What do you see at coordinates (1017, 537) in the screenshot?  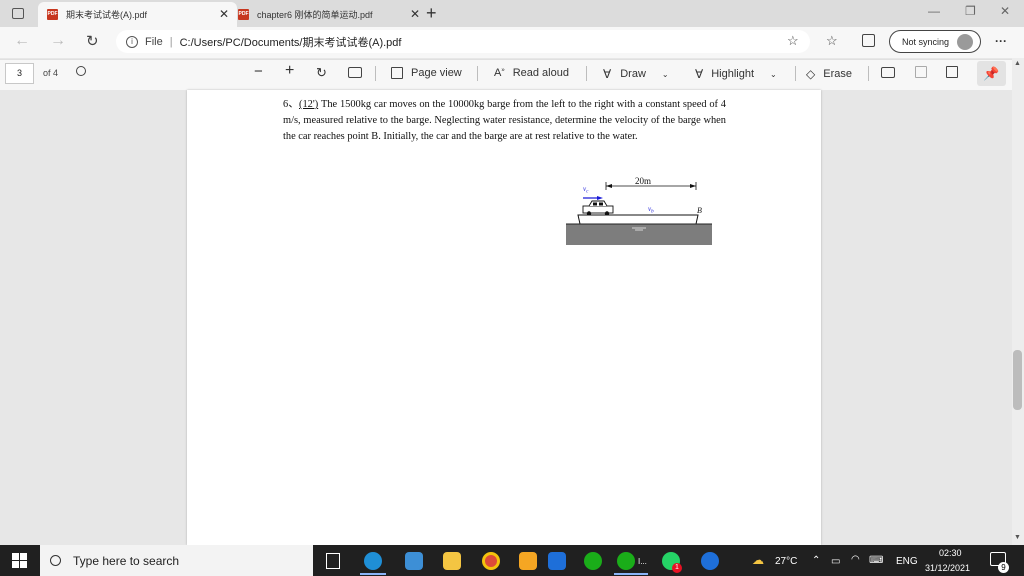 I see `scroll-down-icon: ▼` at bounding box center [1017, 537].